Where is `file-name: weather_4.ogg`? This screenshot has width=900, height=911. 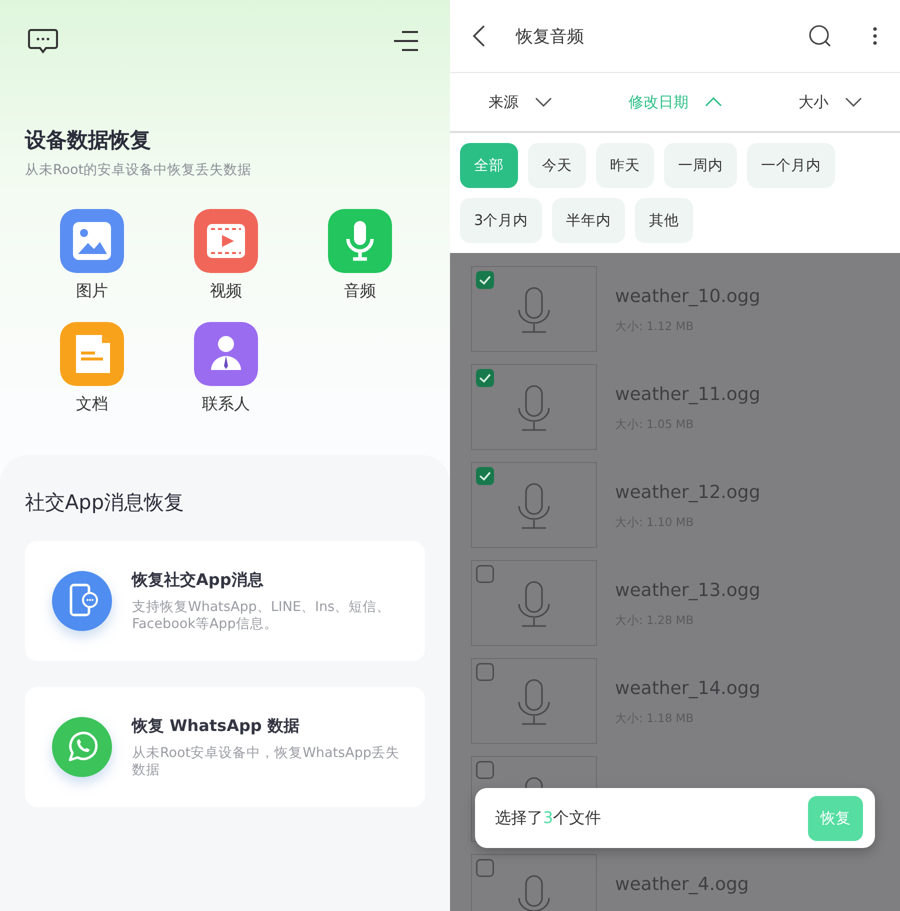
file-name: weather_4.ogg is located at coordinates (682, 884).